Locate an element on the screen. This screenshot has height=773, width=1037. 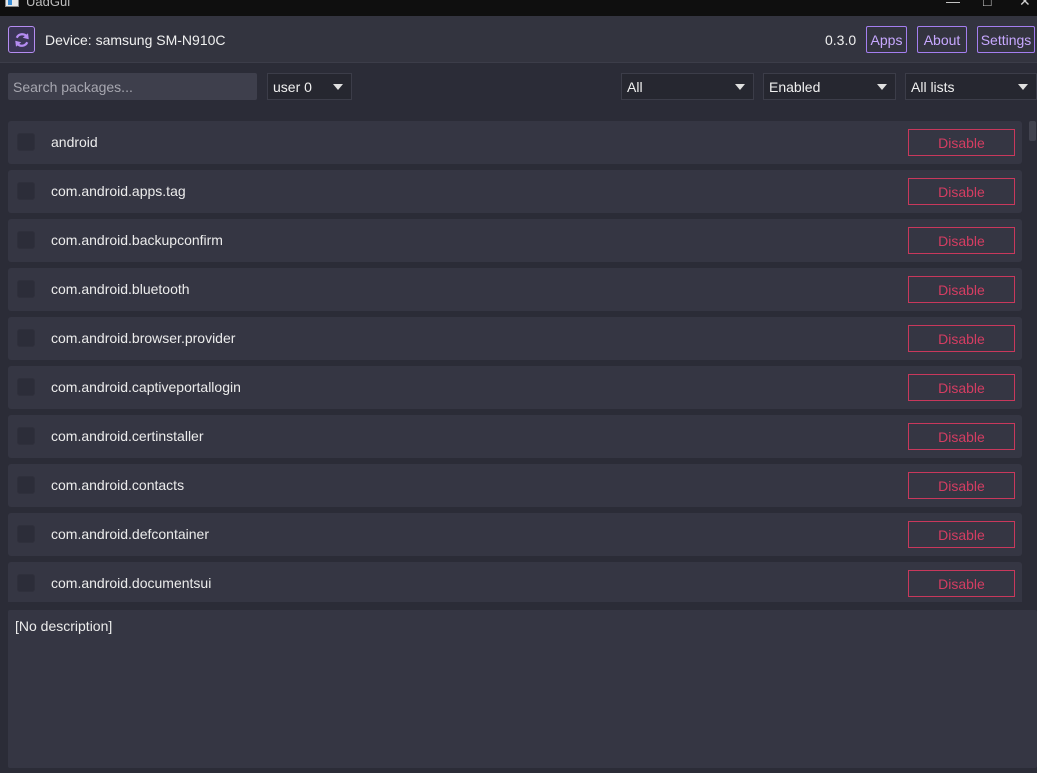
scrollbar-thumb is located at coordinates (1032, 131).